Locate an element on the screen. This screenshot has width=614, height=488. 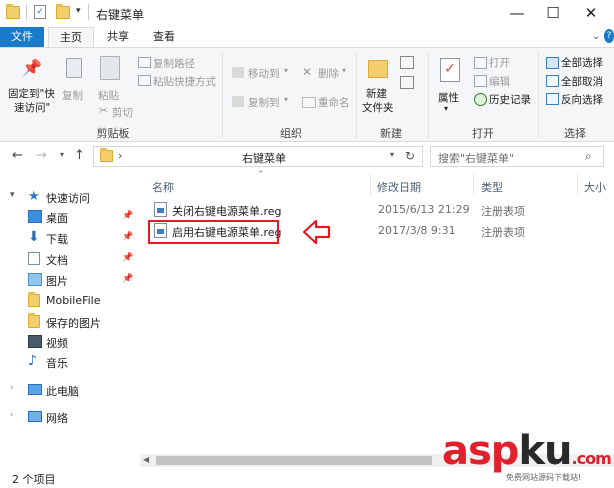
paste-shortcut-label: 粘贴快捷方式 is located at coordinates (184, 82).